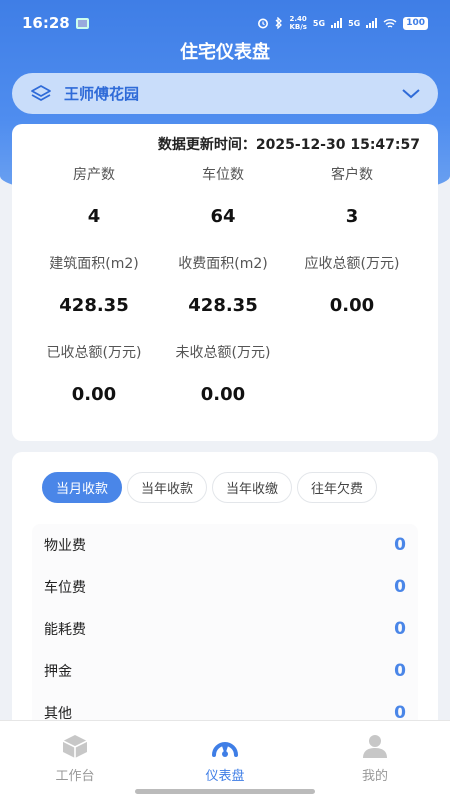 The width and height of the screenshot is (450, 800). I want to click on net-type-1: 5G, so click(319, 23).